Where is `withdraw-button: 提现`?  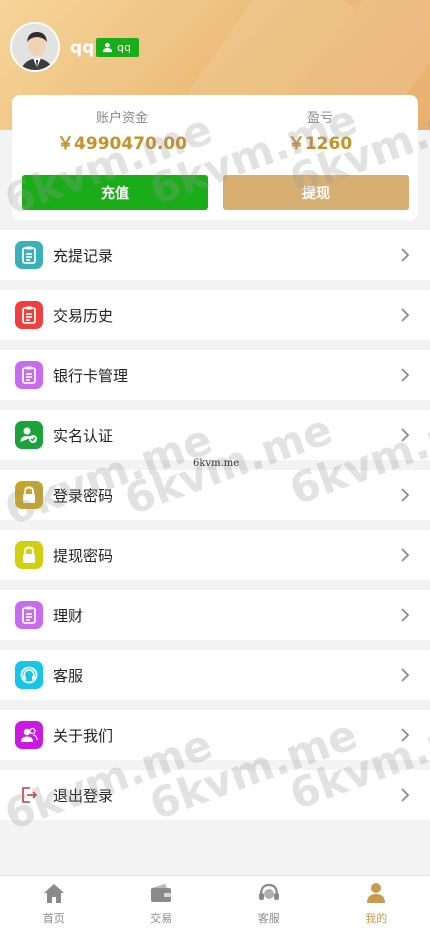 withdraw-button: 提现 is located at coordinates (316, 192).